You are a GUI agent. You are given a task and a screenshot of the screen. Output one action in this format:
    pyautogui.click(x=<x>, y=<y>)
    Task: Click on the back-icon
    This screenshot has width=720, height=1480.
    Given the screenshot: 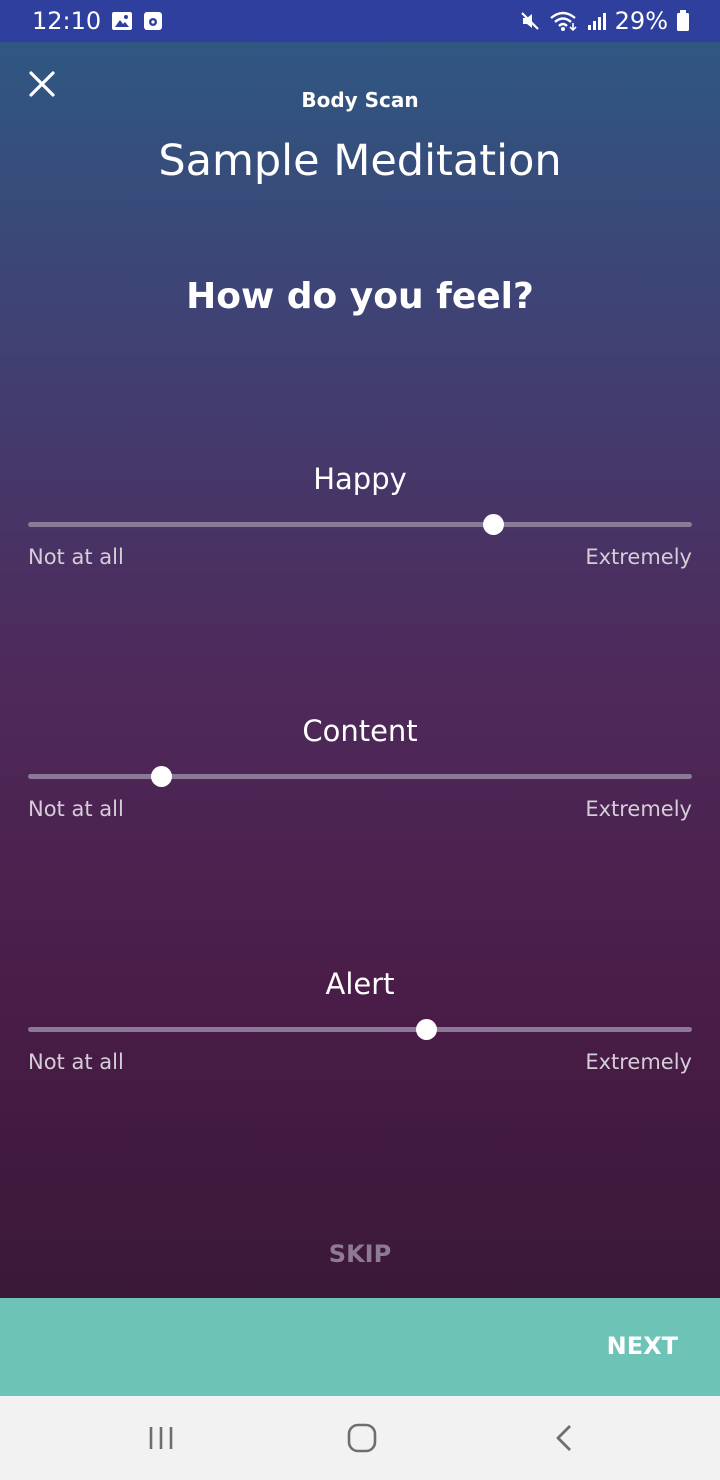 What is the action you would take?
    pyautogui.click(x=563, y=1438)
    